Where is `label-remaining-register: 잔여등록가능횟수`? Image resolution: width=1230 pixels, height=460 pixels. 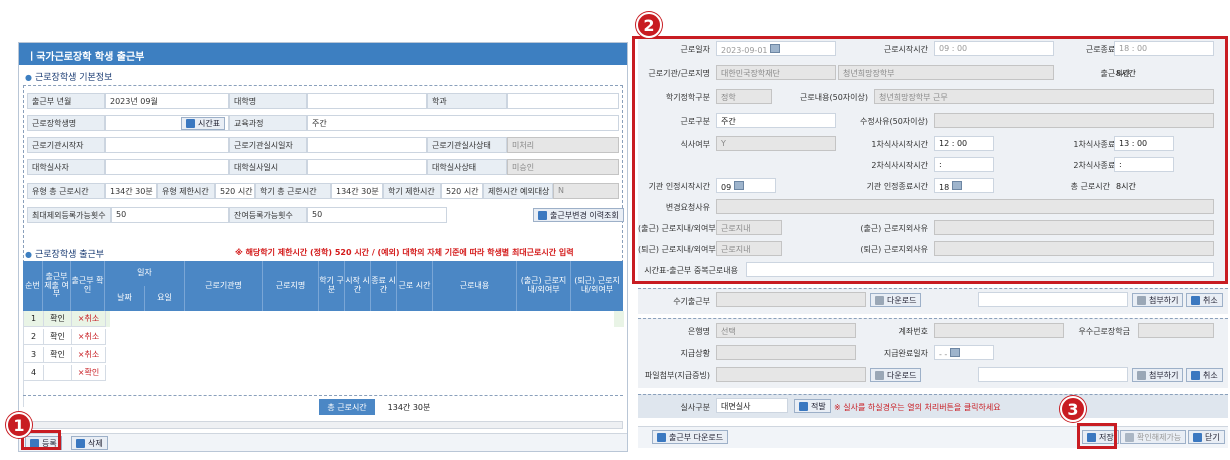 label-remaining-register: 잔여등록가능횟수 is located at coordinates (268, 215).